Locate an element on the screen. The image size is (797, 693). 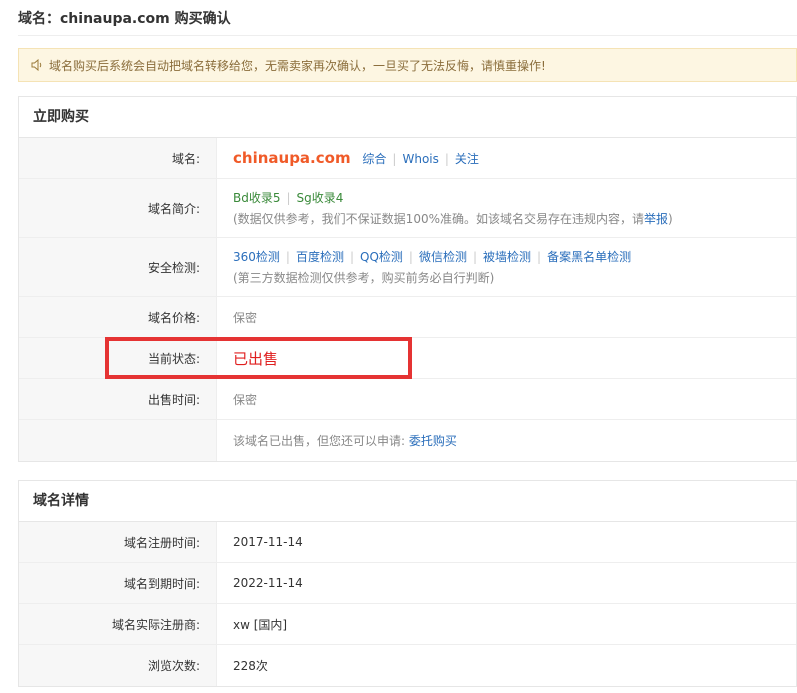
detail-row: 域名到期时间: 2022-11-14 is located at coordinates (407, 583).